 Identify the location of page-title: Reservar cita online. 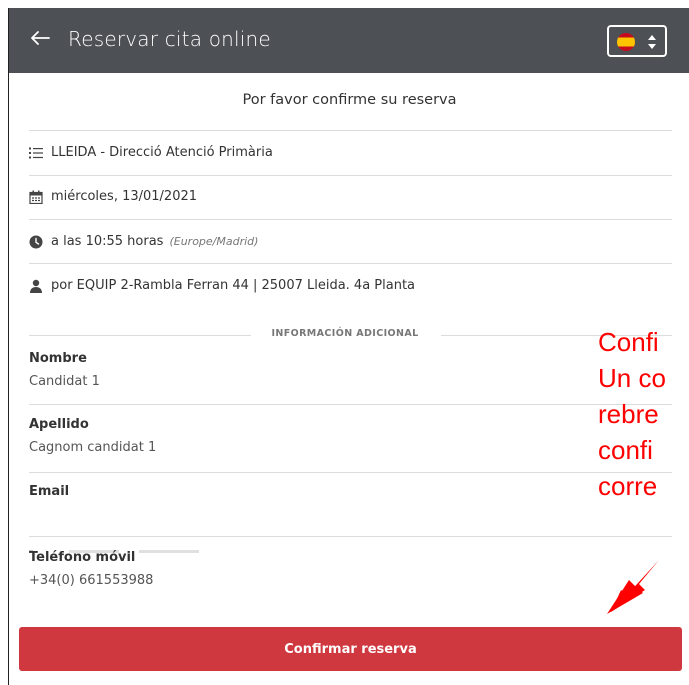
(169, 39).